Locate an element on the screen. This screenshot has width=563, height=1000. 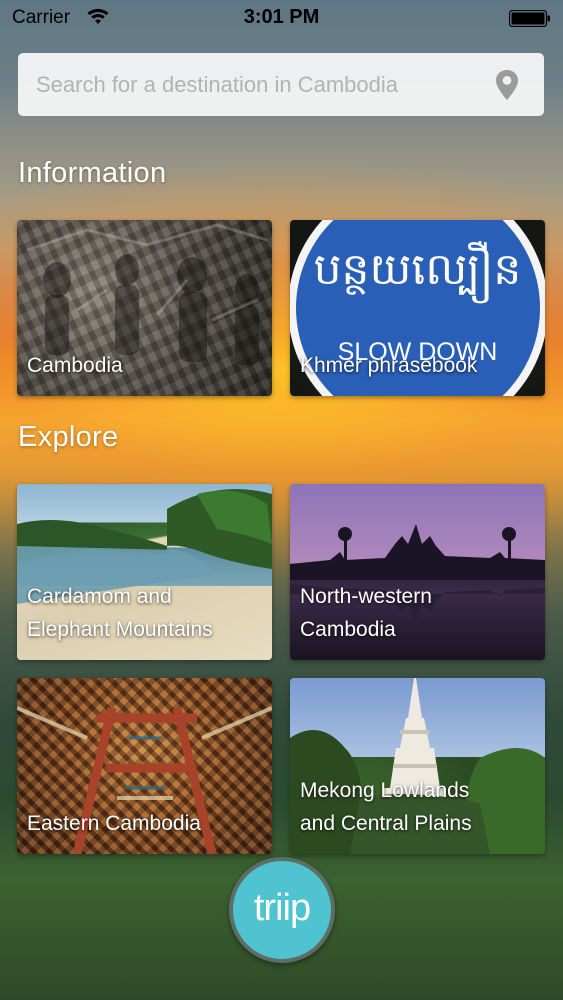
status-bar: Carrier 3:01 PM is located at coordinates (281, 19).